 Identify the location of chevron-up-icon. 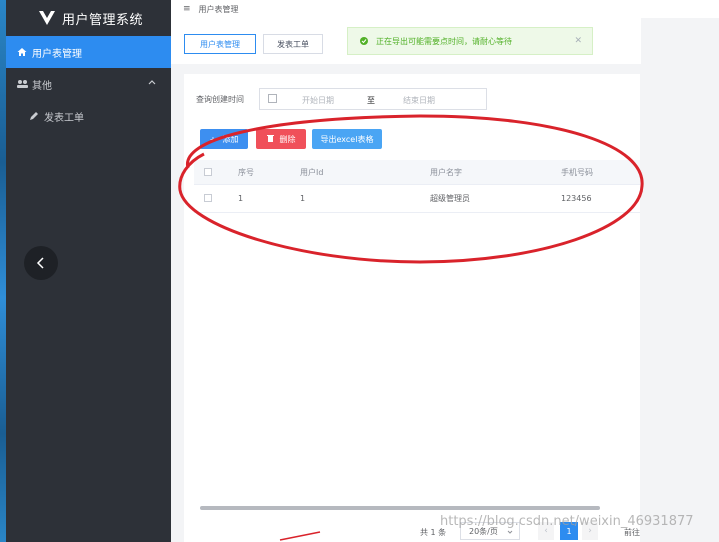
(152, 82).